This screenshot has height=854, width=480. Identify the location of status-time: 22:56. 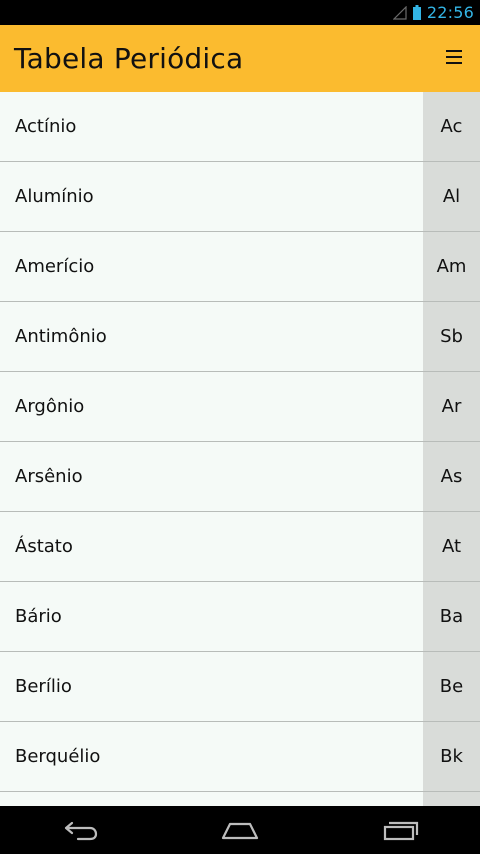
(450, 12).